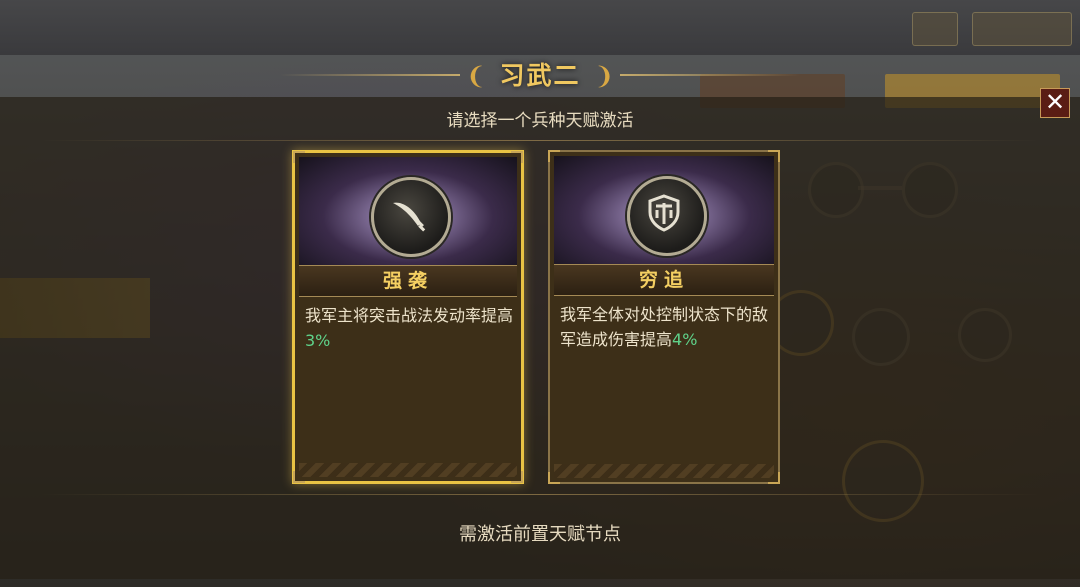  Describe the element at coordinates (710, 75) in the screenshot. I see `title-decor-line-right` at that location.